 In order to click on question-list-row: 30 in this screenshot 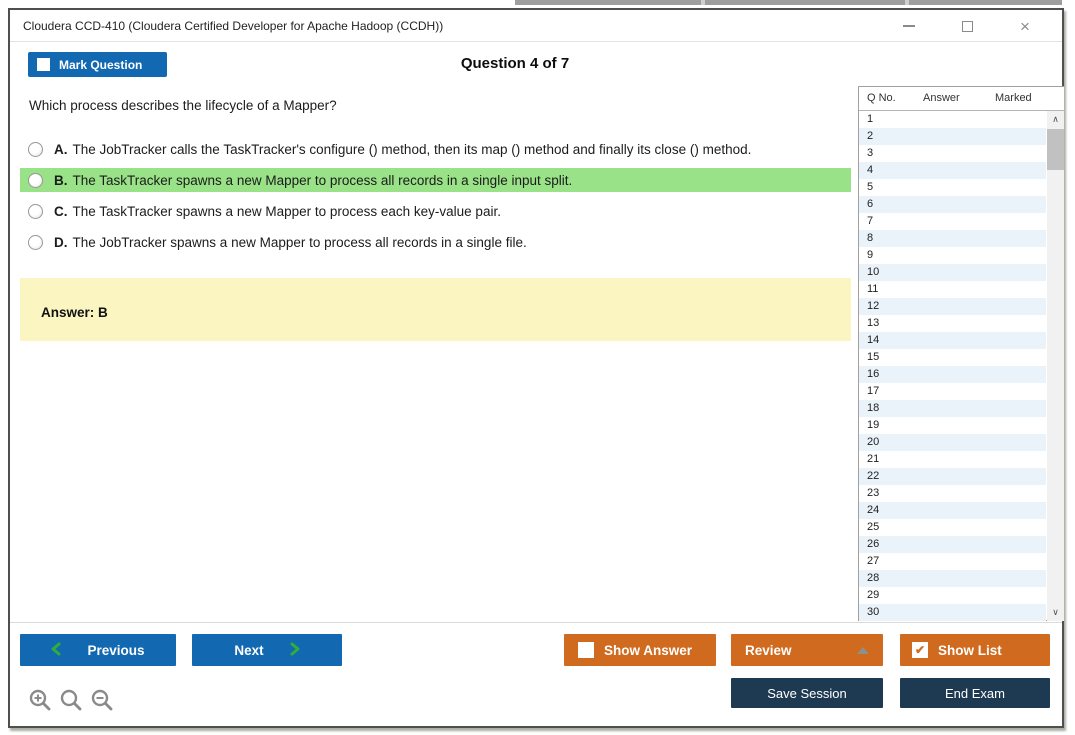, I will do `click(952, 612)`.